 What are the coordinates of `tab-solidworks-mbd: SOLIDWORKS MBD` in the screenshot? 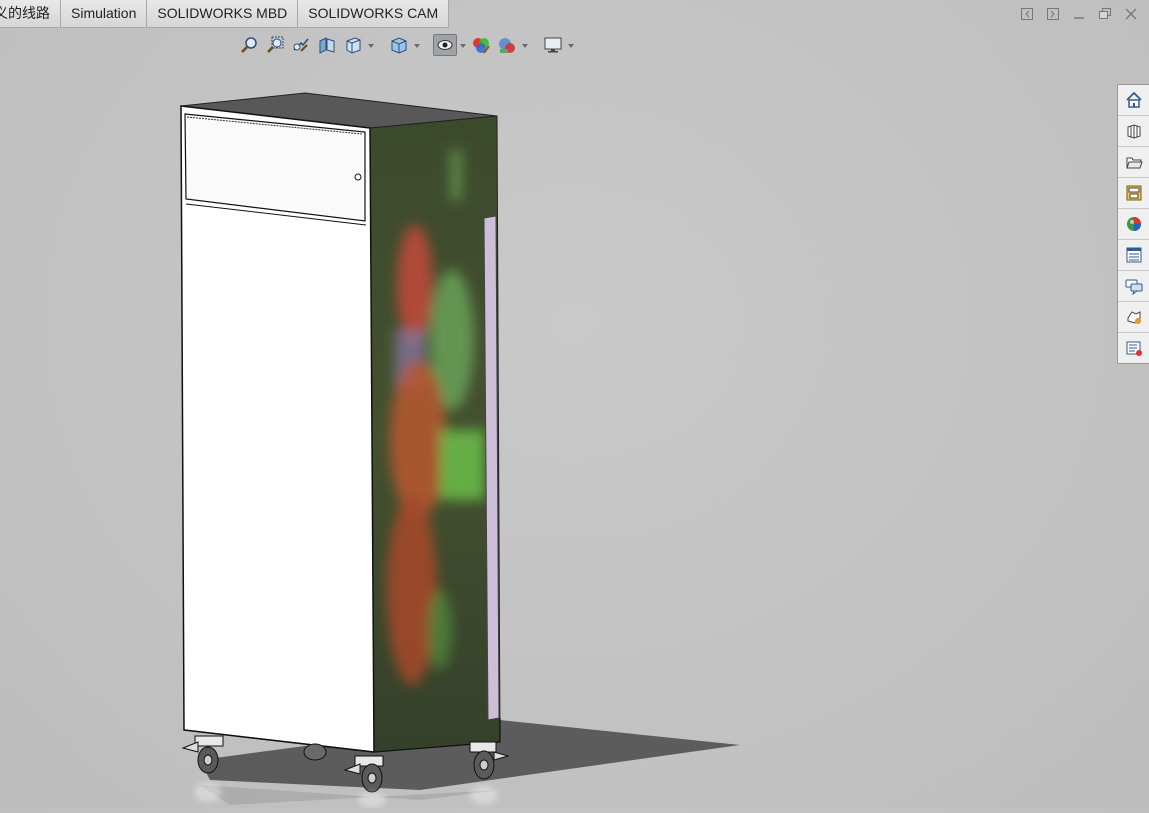 It's located at (223, 14).